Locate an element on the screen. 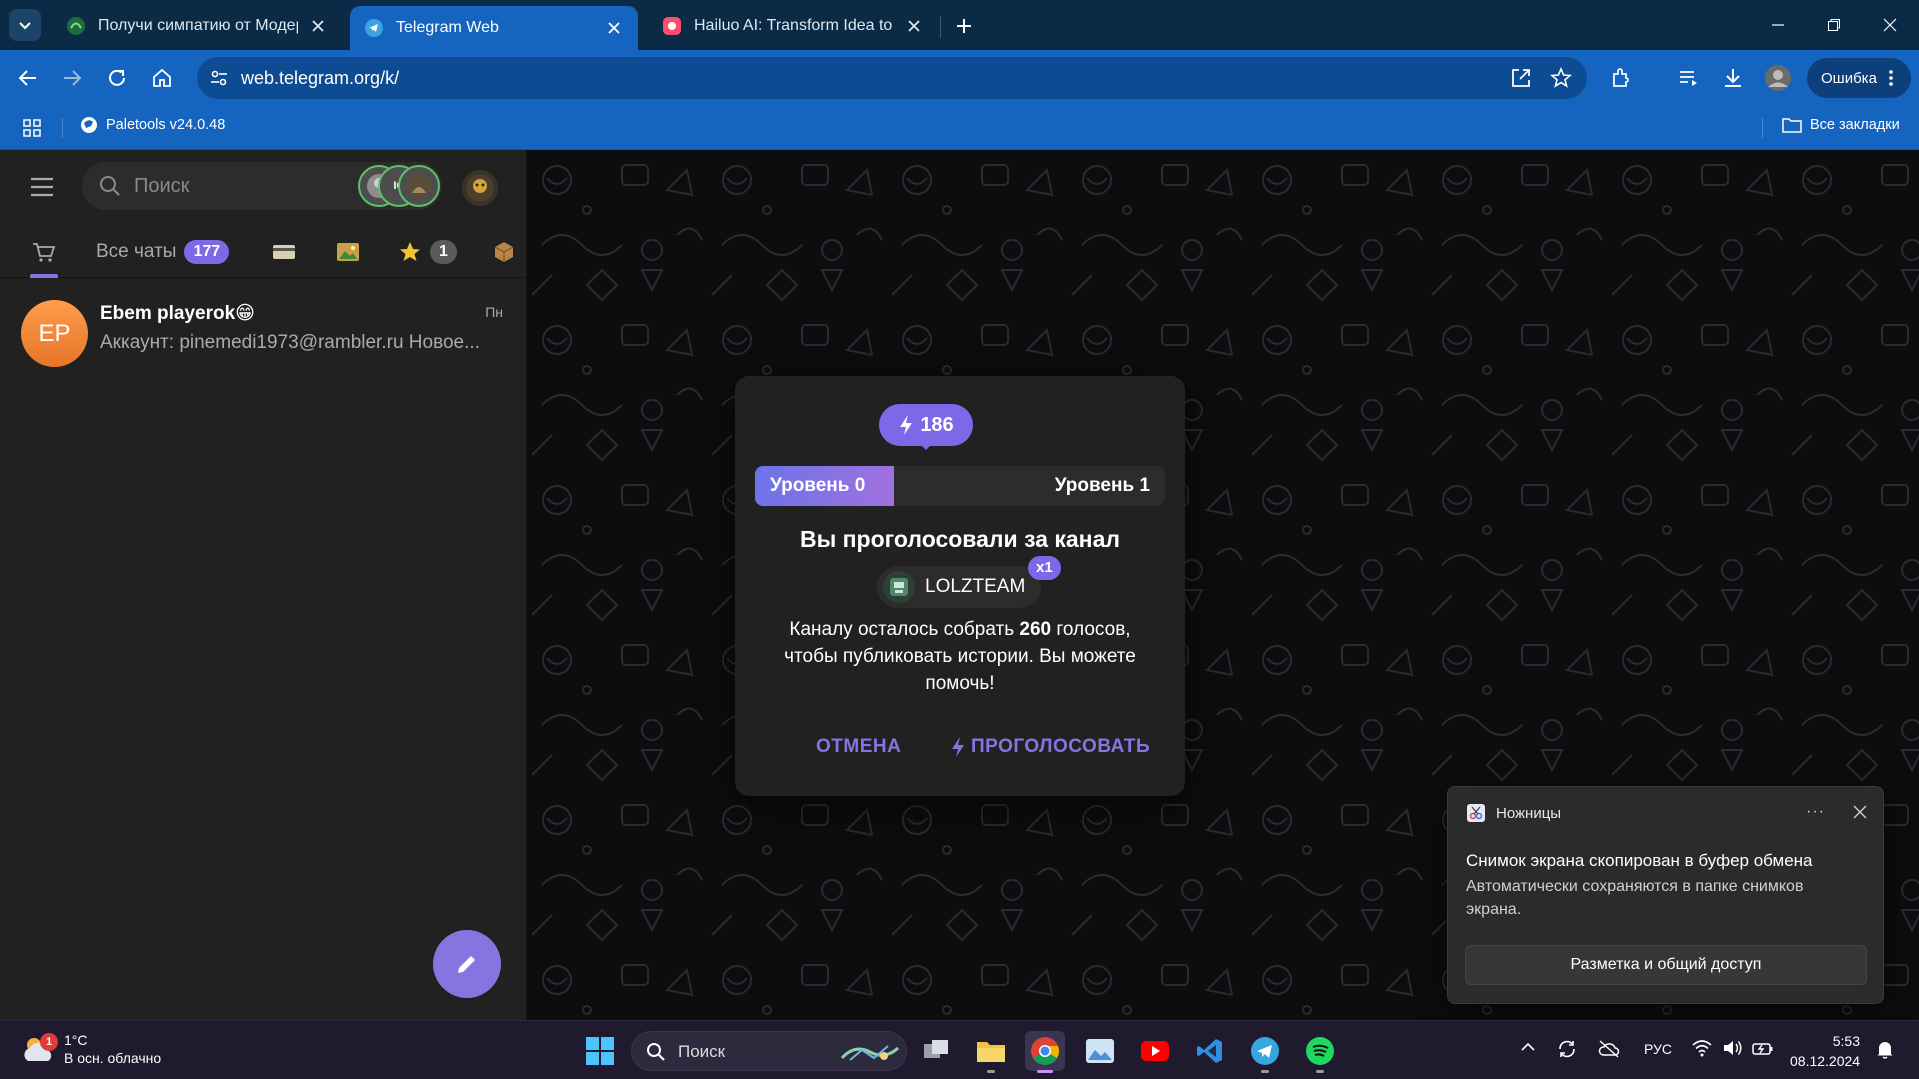 The height and width of the screenshot is (1079, 1919). taskbar-vscode is located at coordinates (1210, 1051).